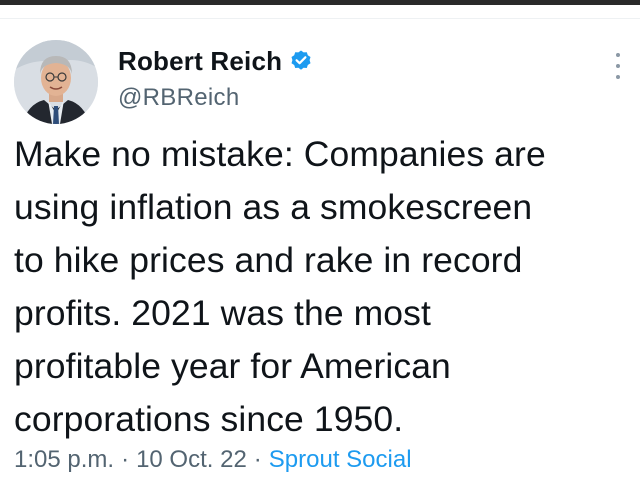  I want to click on user-handle: @RBReich, so click(215, 98).